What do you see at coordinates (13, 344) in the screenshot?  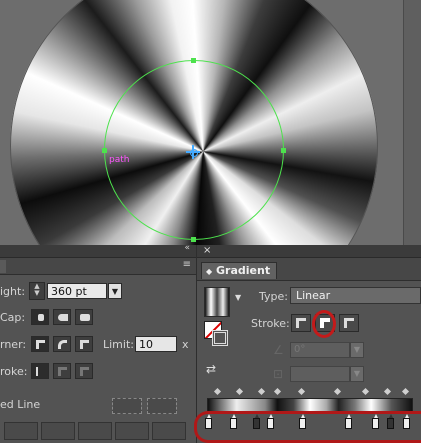 I see `corner-label: rner:` at bounding box center [13, 344].